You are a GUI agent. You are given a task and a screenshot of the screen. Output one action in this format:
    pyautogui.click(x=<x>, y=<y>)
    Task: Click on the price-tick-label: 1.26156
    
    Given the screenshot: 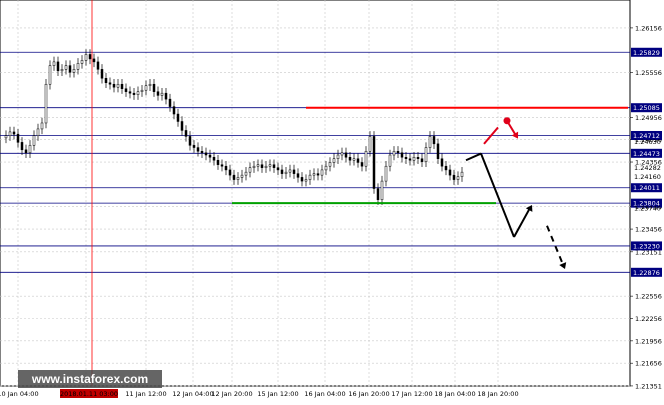 What is the action you would take?
    pyautogui.click(x=648, y=28)
    